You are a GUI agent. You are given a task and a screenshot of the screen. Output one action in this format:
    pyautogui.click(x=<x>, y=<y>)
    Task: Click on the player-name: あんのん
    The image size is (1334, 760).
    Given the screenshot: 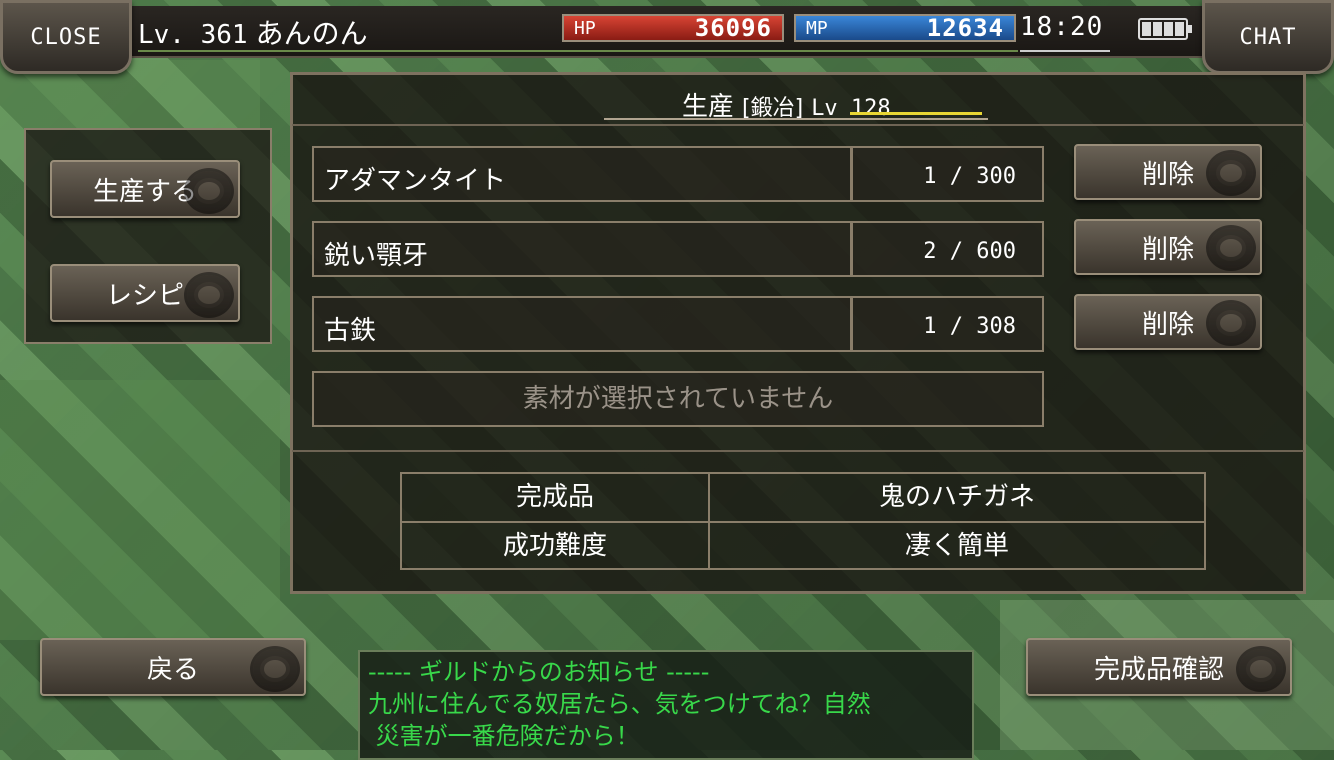 What is the action you would take?
    pyautogui.click(x=311, y=33)
    